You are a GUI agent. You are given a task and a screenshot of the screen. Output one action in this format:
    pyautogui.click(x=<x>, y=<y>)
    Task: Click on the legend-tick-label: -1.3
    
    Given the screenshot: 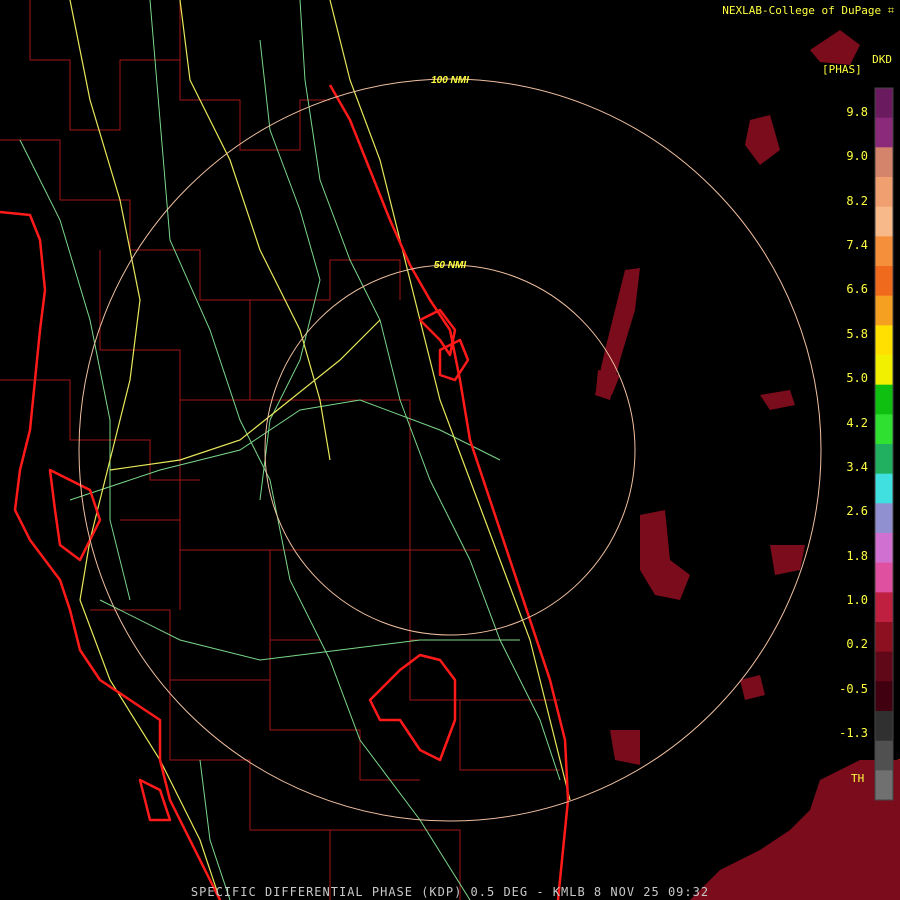 What is the action you would take?
    pyautogui.click(x=853, y=733)
    